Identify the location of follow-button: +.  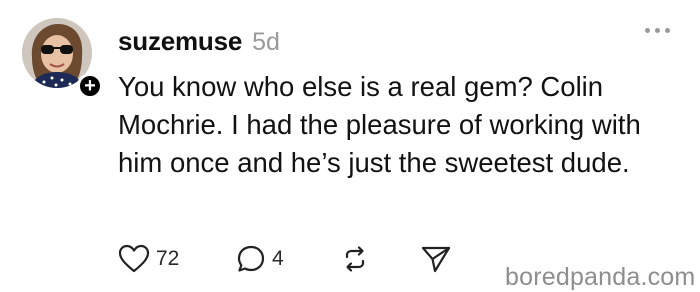
(90, 86).